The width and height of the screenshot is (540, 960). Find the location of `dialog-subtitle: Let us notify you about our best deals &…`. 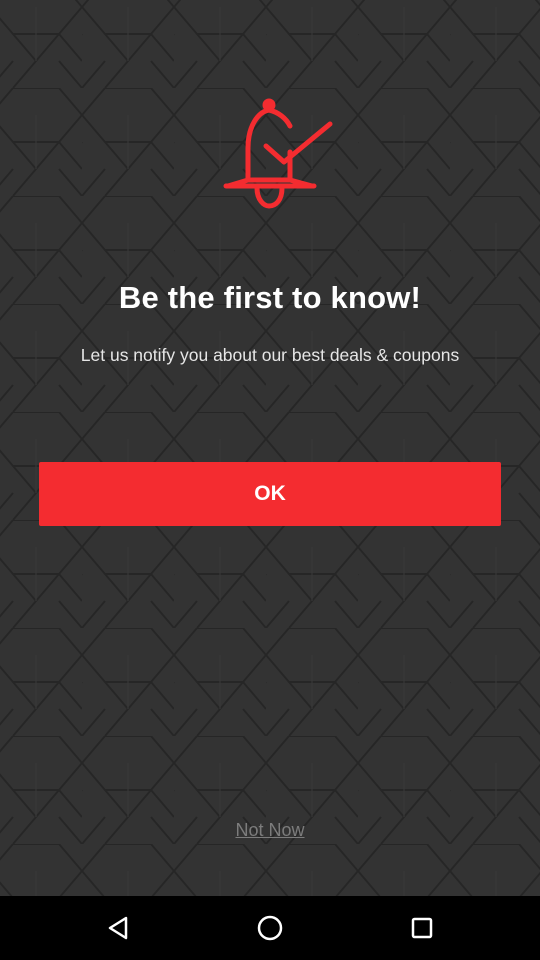

dialog-subtitle: Let us notify you about our best deals &… is located at coordinates (270, 355).